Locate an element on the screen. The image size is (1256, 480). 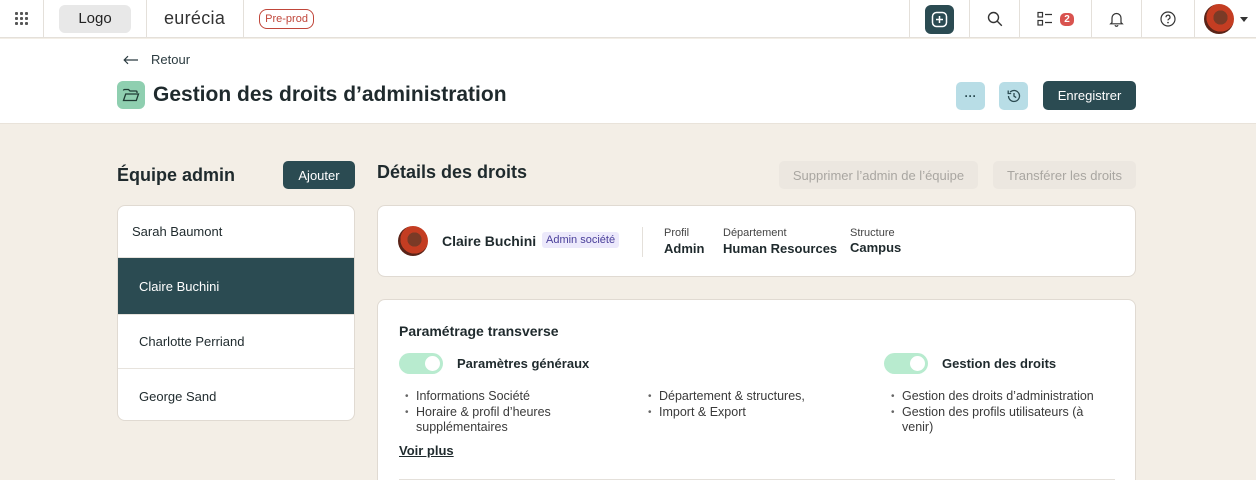
list-item-selected: Claire Buchini is located at coordinates (236, 286).